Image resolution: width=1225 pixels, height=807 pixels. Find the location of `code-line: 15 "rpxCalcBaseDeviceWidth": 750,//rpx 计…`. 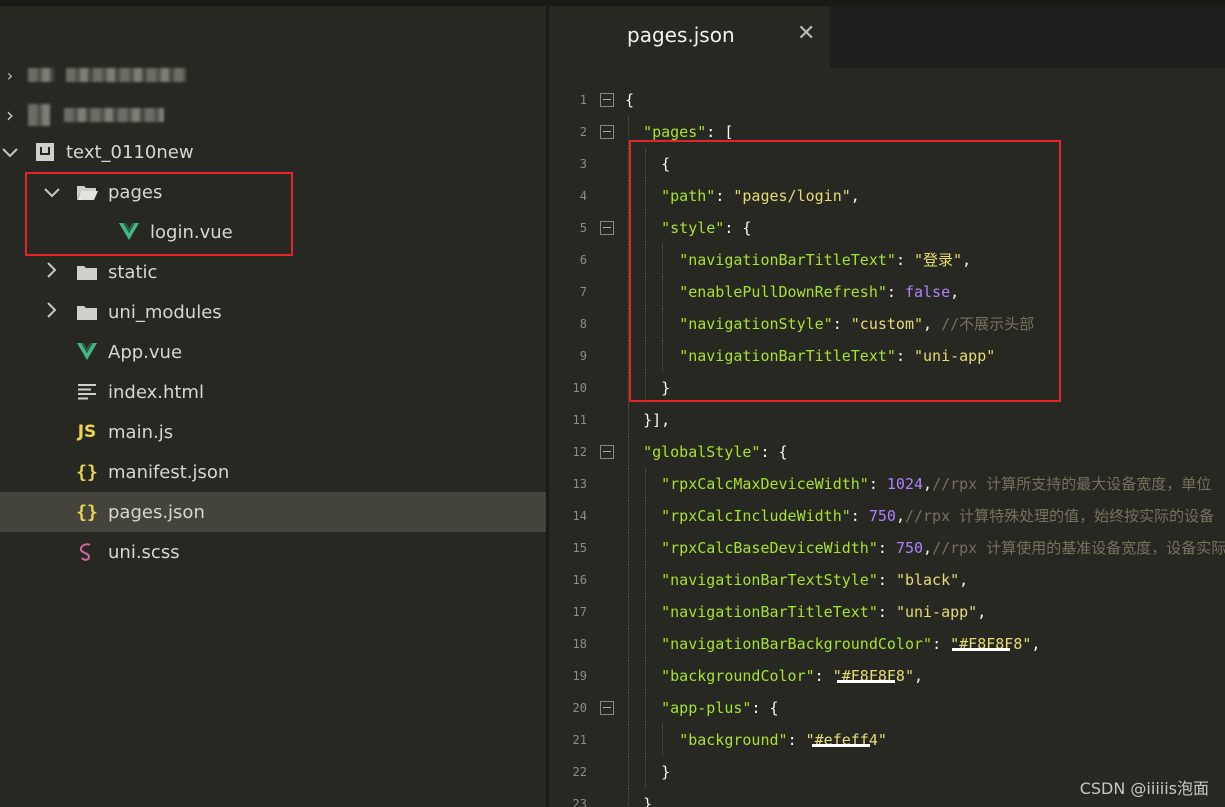

code-line: 15 "rpxCalcBaseDeviceWidth": 750,//rpx 计… is located at coordinates (887, 548).